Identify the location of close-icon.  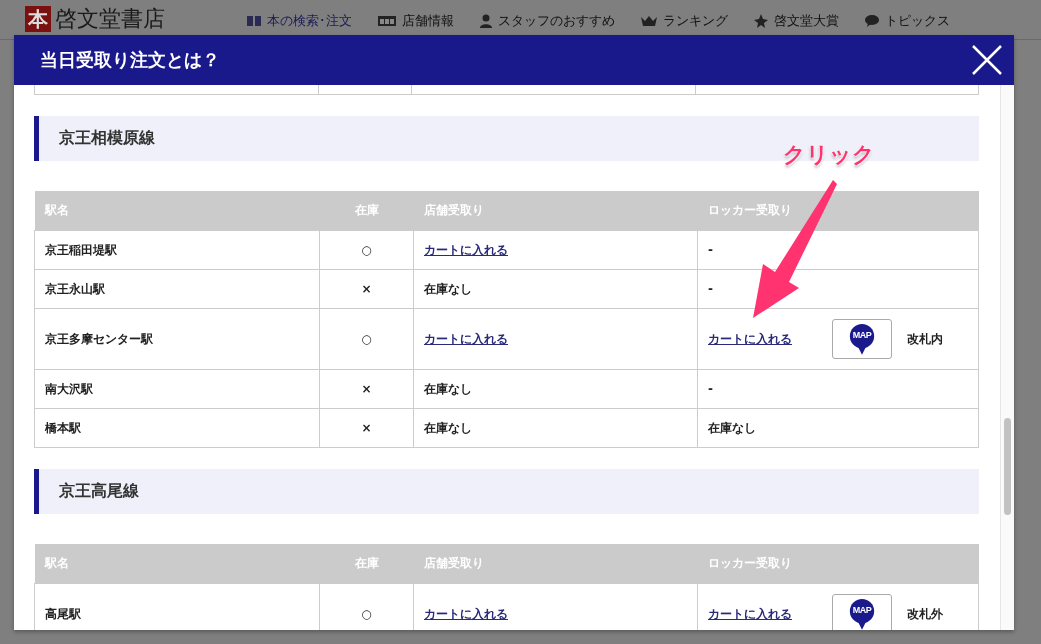
(987, 60).